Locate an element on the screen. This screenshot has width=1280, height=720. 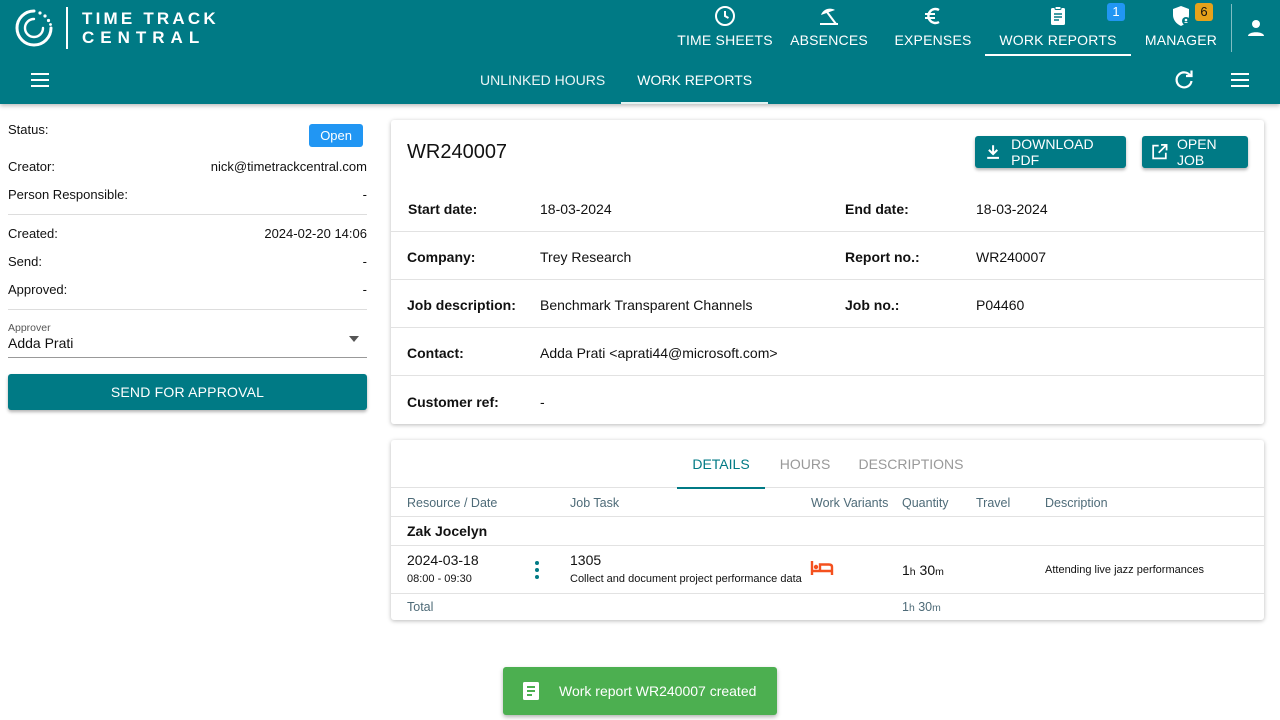
total-label: Total is located at coordinates (420, 607).